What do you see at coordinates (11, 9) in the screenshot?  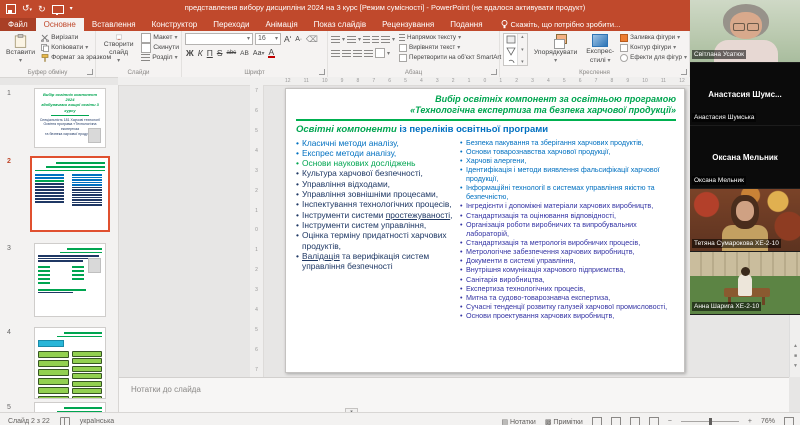 I see `save-icon` at bounding box center [11, 9].